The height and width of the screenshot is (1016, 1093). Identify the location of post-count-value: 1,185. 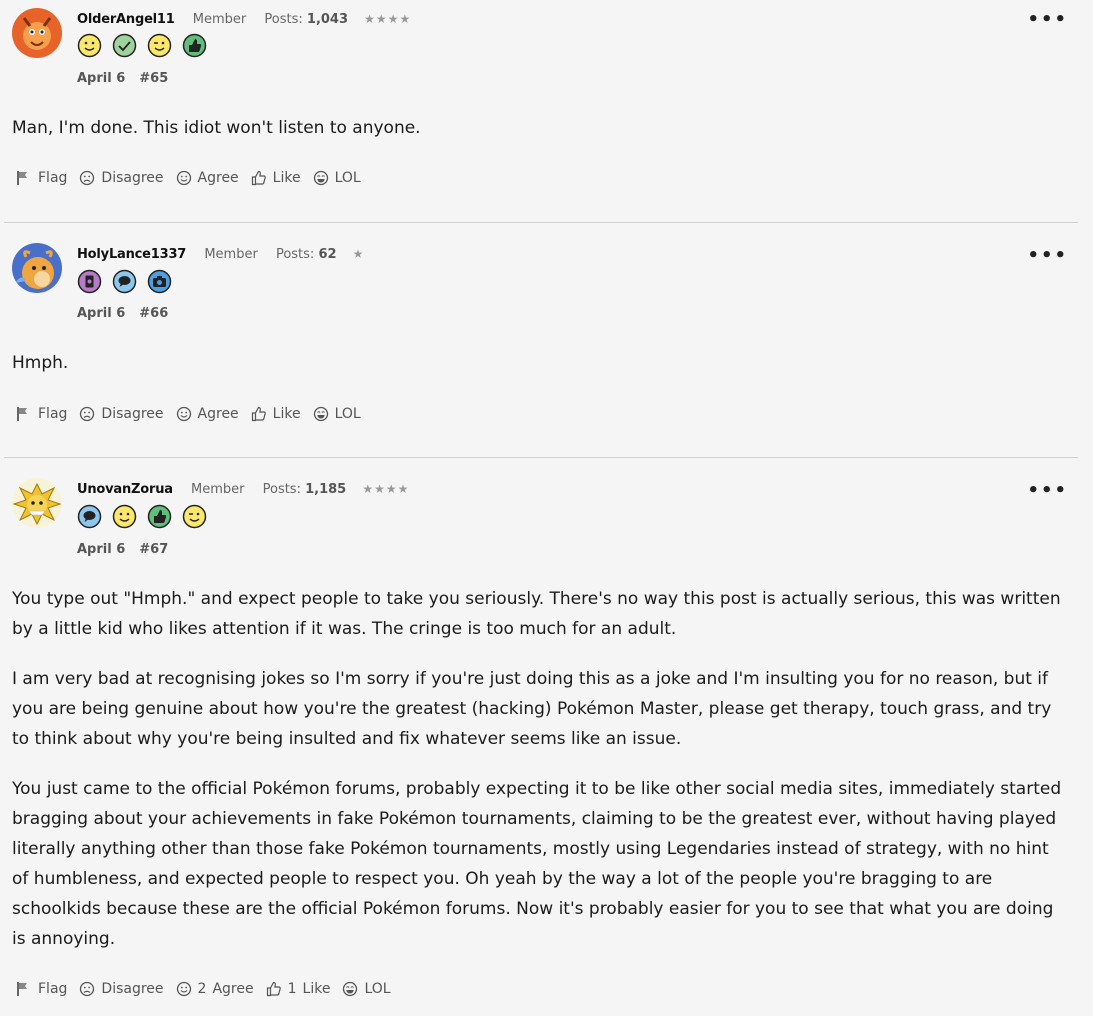
(326, 489).